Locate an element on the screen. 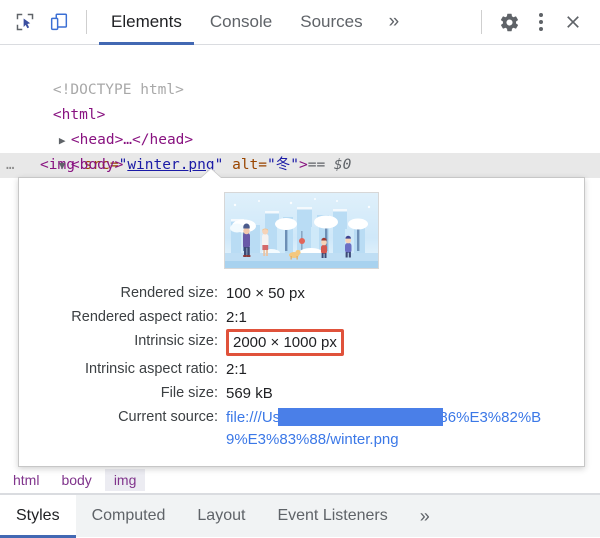 This screenshot has height=538, width=600. panel-tabs: Elements Console Sources » is located at coordinates (254, 22).